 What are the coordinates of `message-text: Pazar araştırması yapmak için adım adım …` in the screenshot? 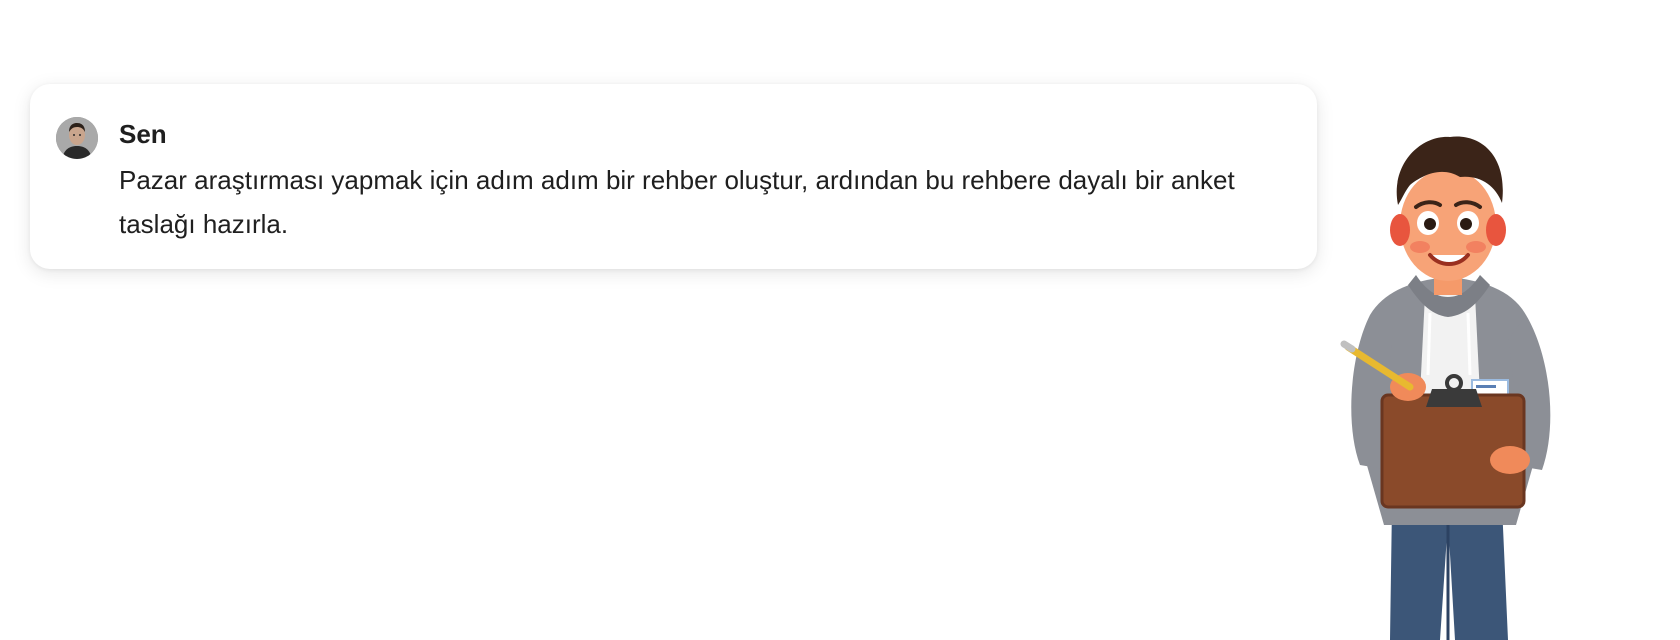 It's located at (677, 202).